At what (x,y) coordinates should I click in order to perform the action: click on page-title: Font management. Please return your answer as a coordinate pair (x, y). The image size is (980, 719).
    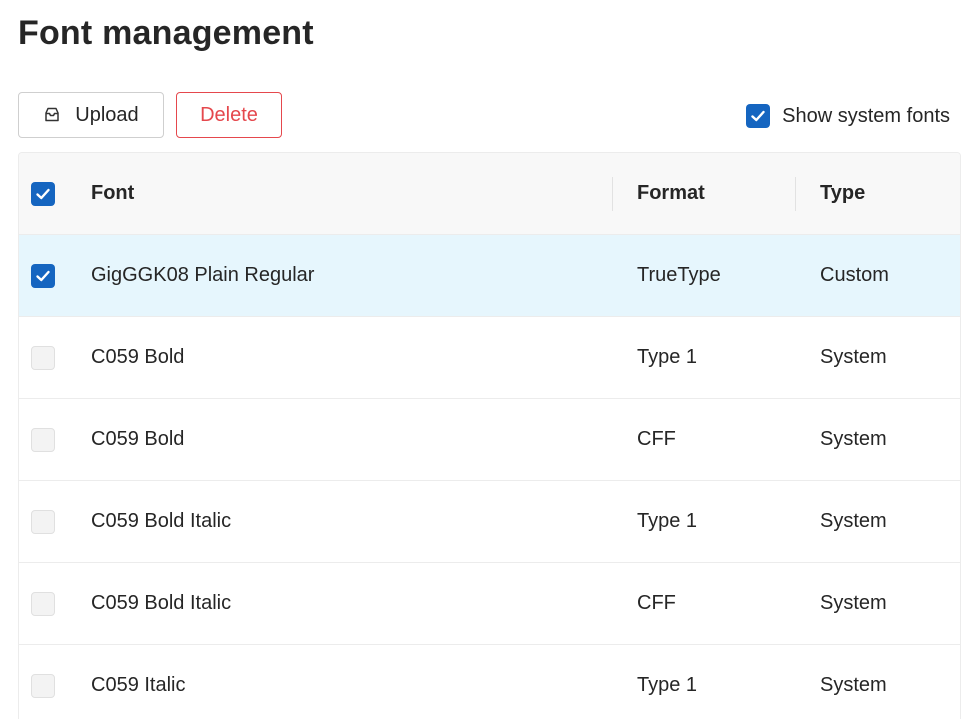
    Looking at the image, I should click on (166, 33).